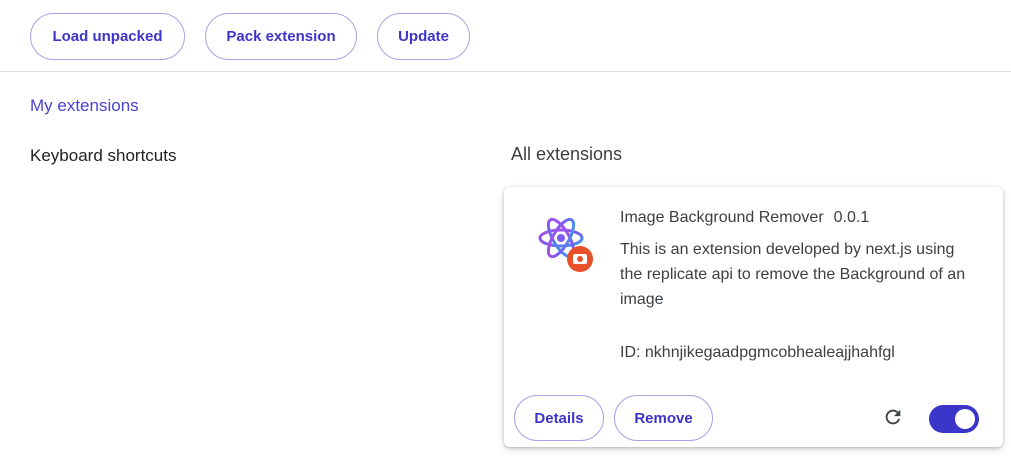 The width and height of the screenshot is (1011, 456). Describe the element at coordinates (565, 244) in the screenshot. I see `react-atom-with-camera-badge-icon` at that location.